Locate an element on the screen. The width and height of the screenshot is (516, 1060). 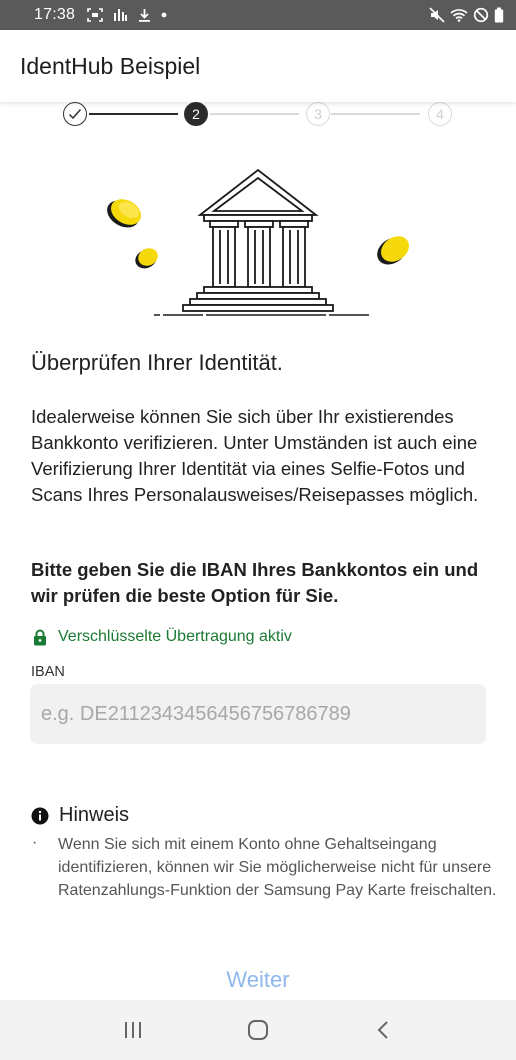
secure-transfer-notice: Verschlüsselte Übertragung aktiv is located at coordinates (162, 637).